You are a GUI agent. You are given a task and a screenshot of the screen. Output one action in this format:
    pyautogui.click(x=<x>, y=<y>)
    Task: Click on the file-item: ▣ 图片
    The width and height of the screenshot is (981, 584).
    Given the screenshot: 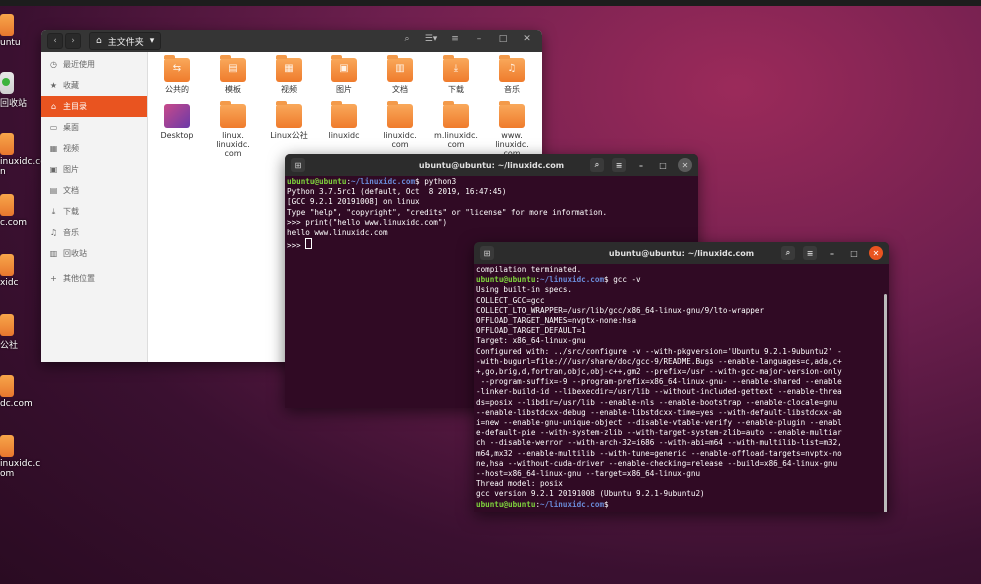 What is the action you would take?
    pyautogui.click(x=344, y=74)
    